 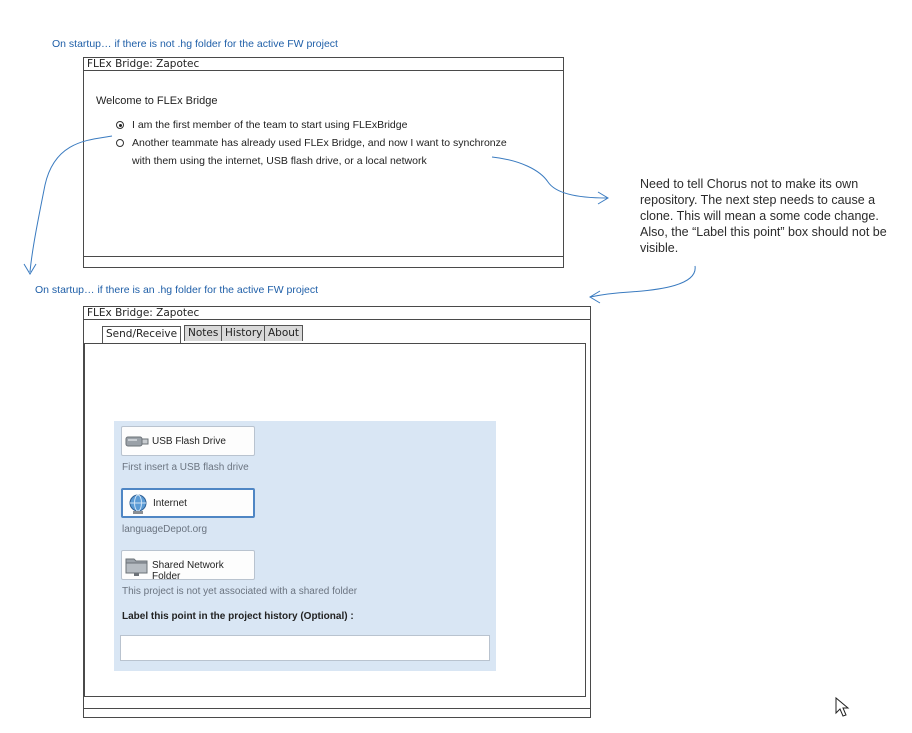 I want to click on mouse-pointer-icon, so click(x=842, y=706).